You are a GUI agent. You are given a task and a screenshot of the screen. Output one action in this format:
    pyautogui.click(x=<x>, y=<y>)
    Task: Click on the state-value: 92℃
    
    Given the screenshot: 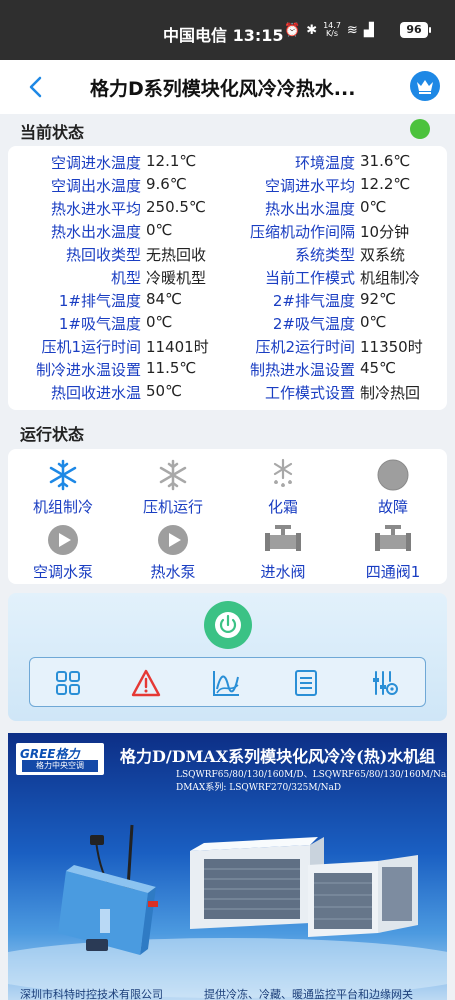 What is the action you would take?
    pyautogui.click(x=378, y=299)
    